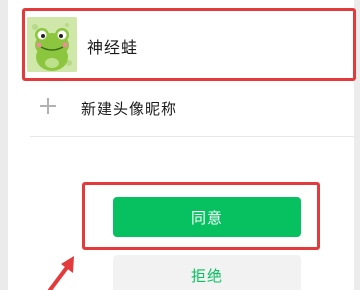 The image size is (360, 290). I want to click on red-arrow-icon, so click(61, 273).